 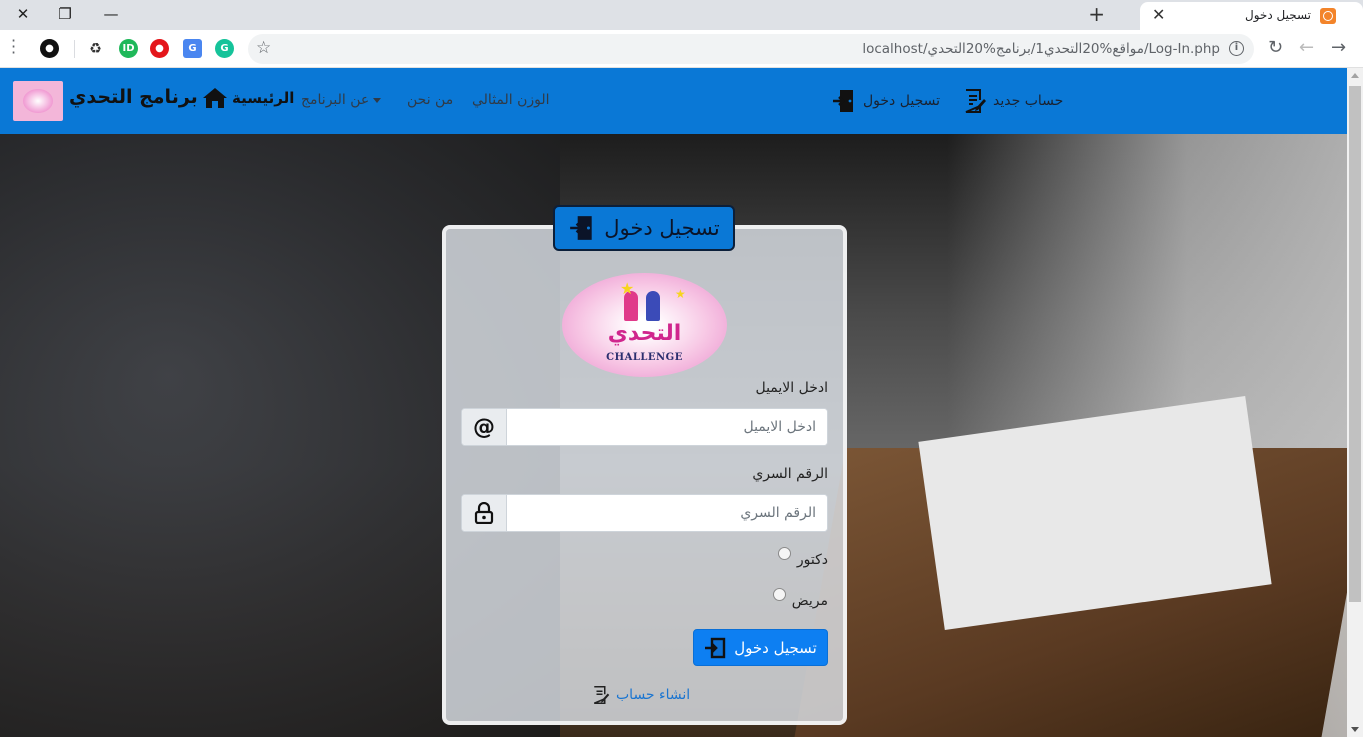 I want to click on nav-about-dropdown: عن البرنامج, so click(x=341, y=100).